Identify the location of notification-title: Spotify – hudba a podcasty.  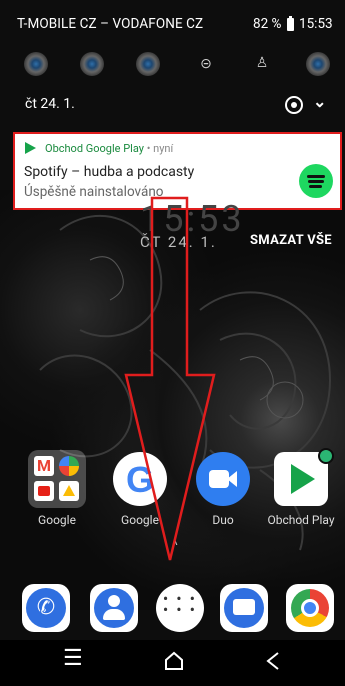
(109, 172).